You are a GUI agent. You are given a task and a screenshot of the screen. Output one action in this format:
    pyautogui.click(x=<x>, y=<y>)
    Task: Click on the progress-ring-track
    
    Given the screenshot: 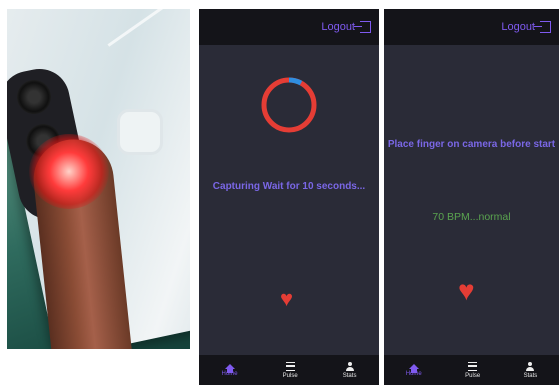 What is the action you would take?
    pyautogui.click(x=289, y=105)
    